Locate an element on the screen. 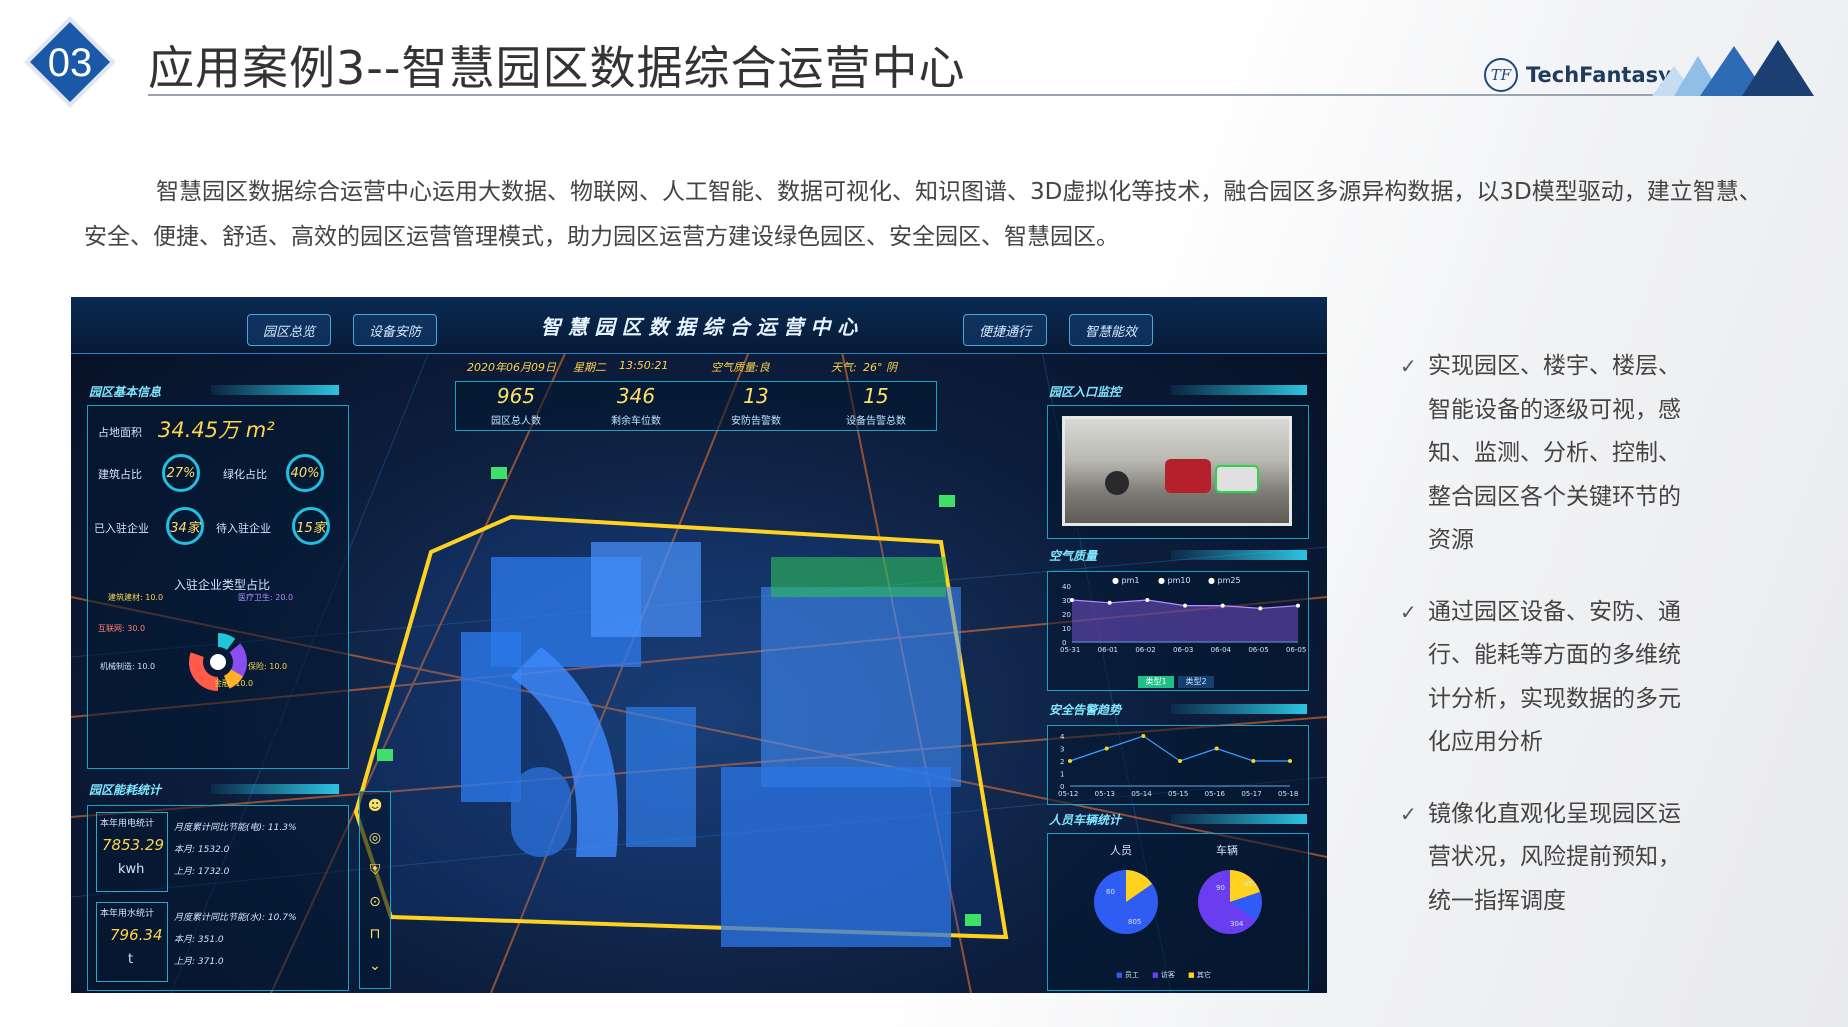 This screenshot has width=1848, height=1027. feature-item: ✓ 镜像化直观化呈现园区运营状况，风险提前预知，统一指挥调度 is located at coordinates (1550, 858).